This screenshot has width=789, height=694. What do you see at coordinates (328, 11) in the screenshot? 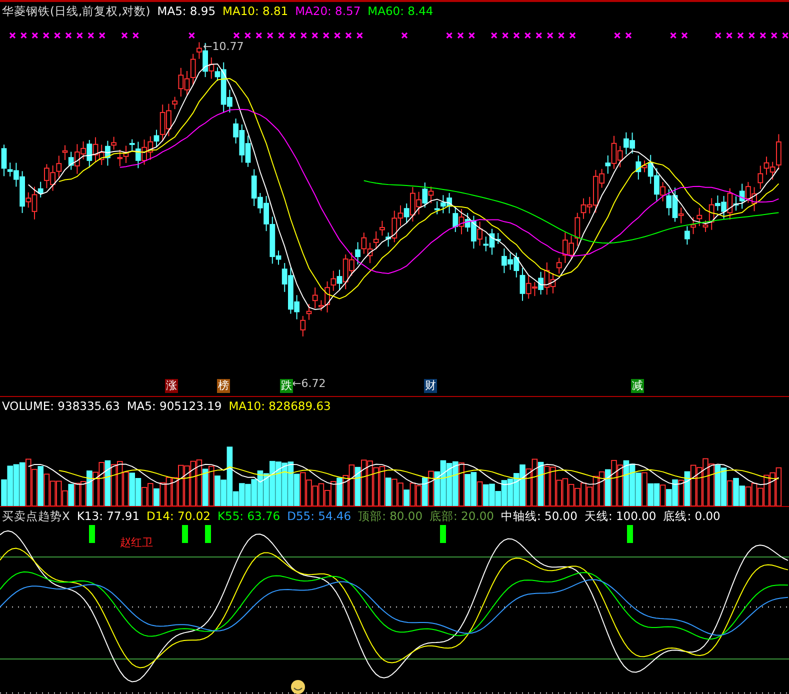
I see `ma-reading: MA20: 8.57` at bounding box center [328, 11].